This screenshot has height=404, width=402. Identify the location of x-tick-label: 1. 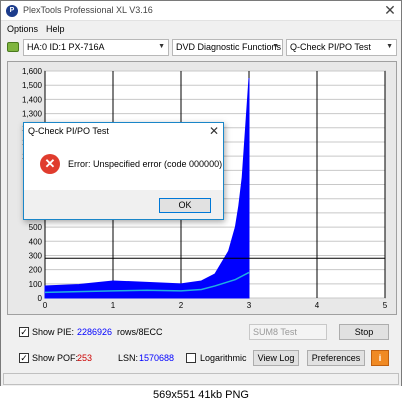
(113, 305).